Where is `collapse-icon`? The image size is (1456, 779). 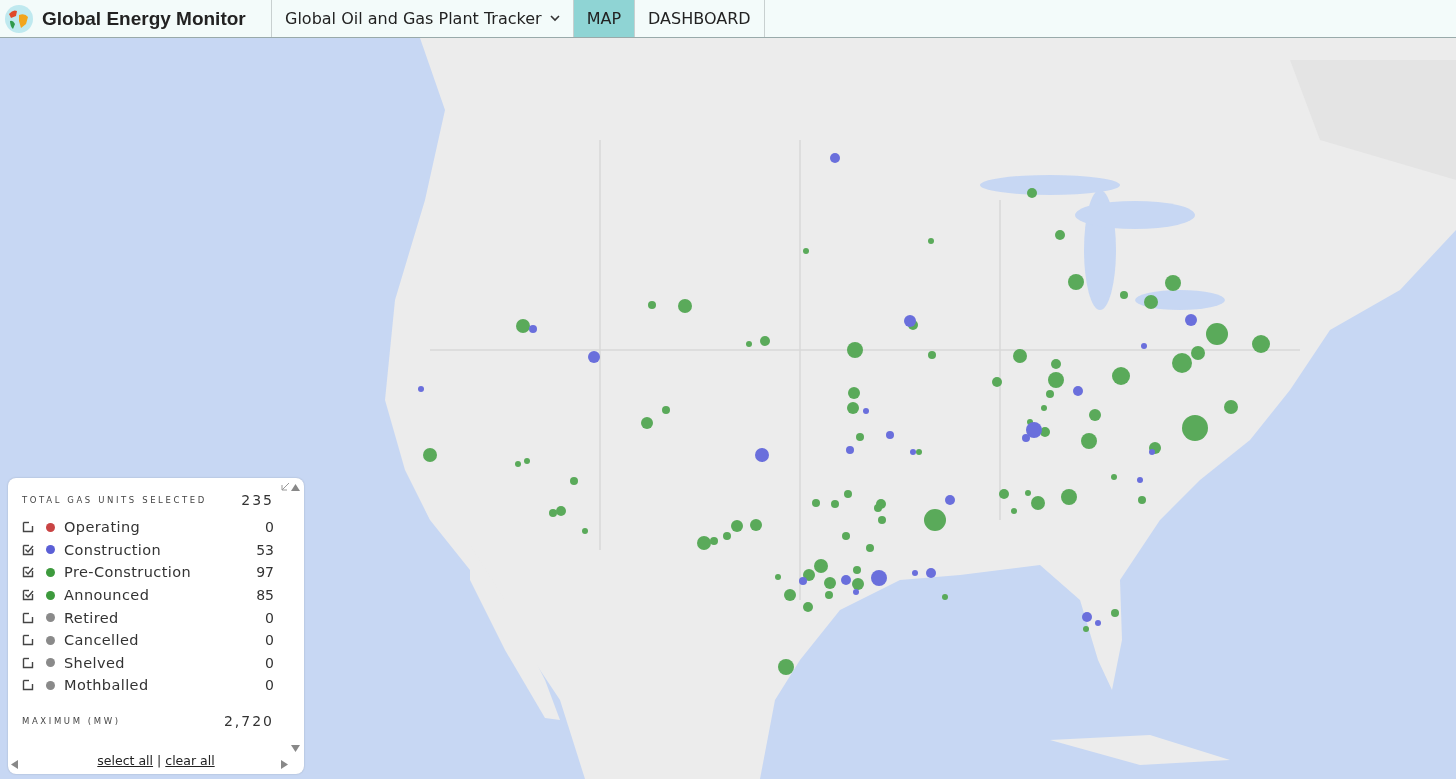
collapse-icon is located at coordinates (285, 486).